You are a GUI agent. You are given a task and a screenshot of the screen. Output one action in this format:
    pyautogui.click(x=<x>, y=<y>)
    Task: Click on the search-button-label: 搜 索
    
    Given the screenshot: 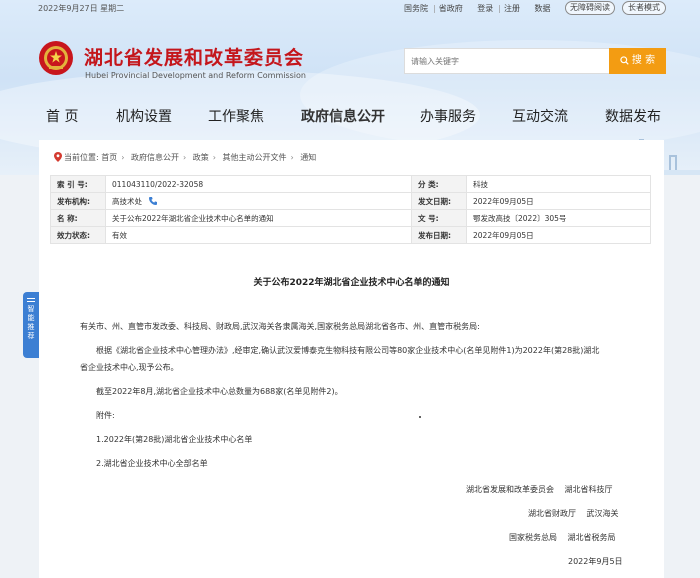 What is the action you would take?
    pyautogui.click(x=643, y=60)
    